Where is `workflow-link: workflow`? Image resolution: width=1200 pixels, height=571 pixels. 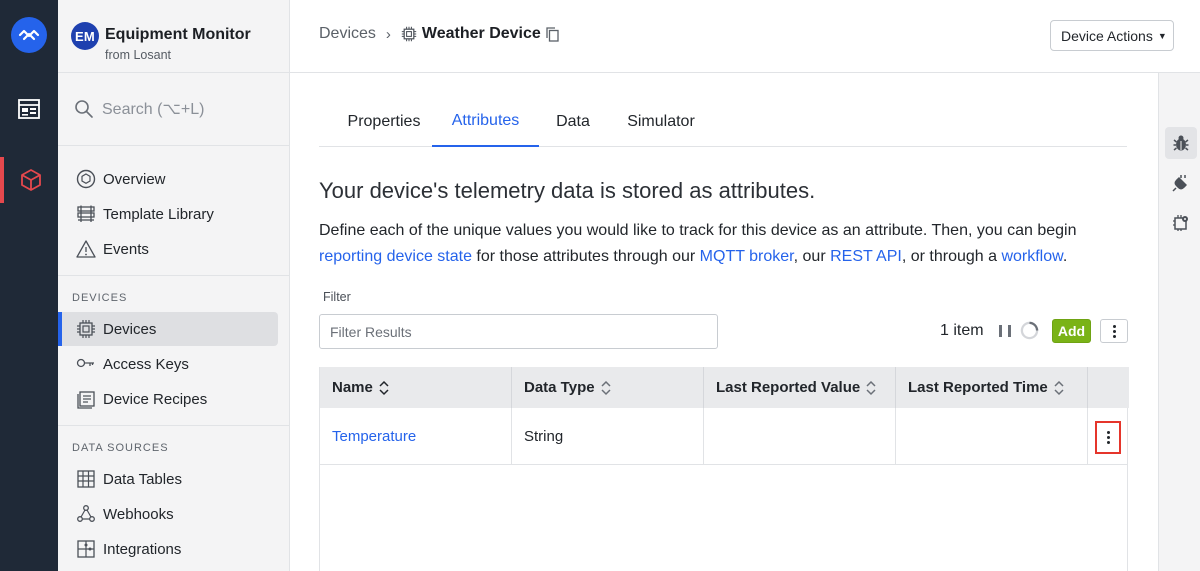
workflow-link: workflow is located at coordinates (1031, 256).